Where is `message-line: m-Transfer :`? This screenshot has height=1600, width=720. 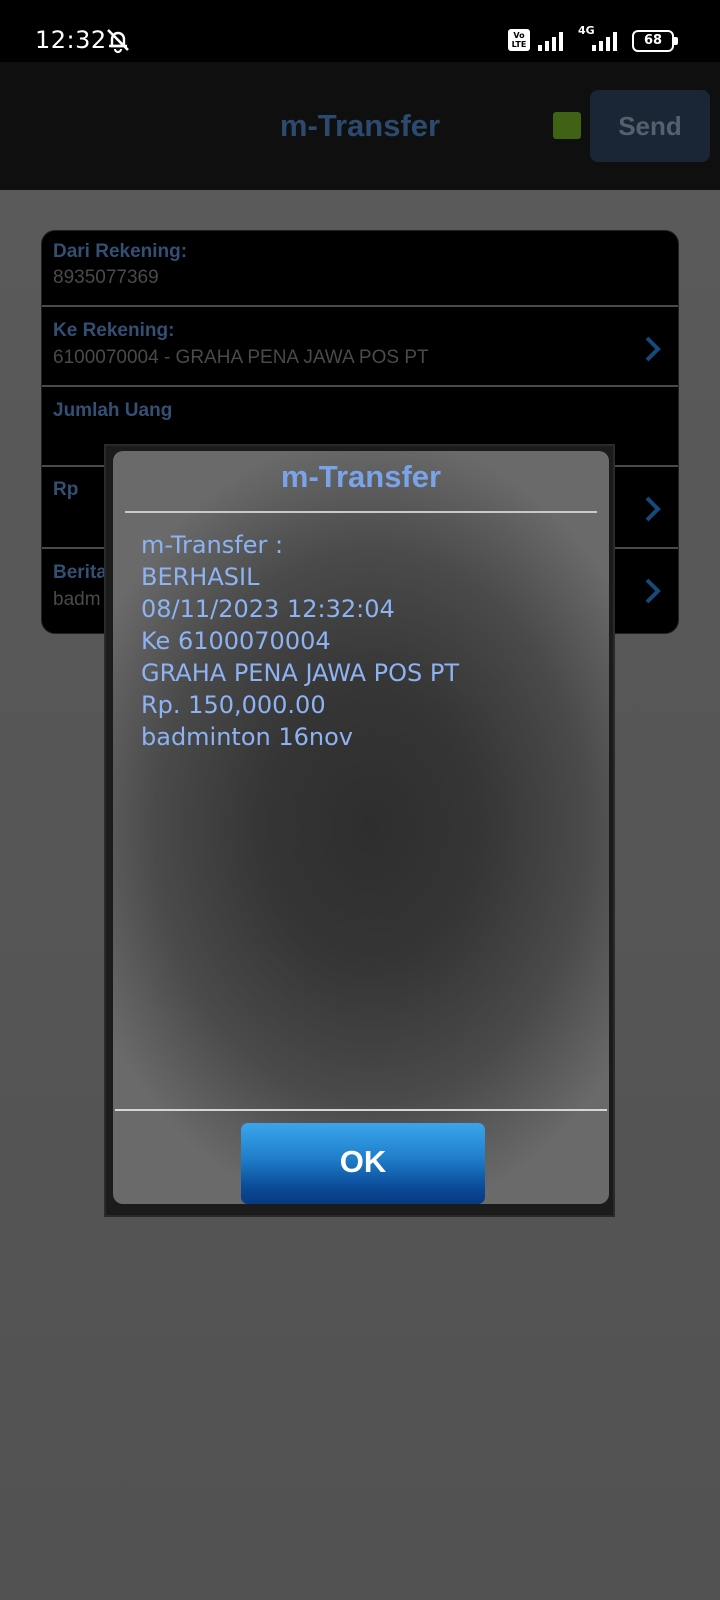 message-line: m-Transfer : is located at coordinates (212, 545).